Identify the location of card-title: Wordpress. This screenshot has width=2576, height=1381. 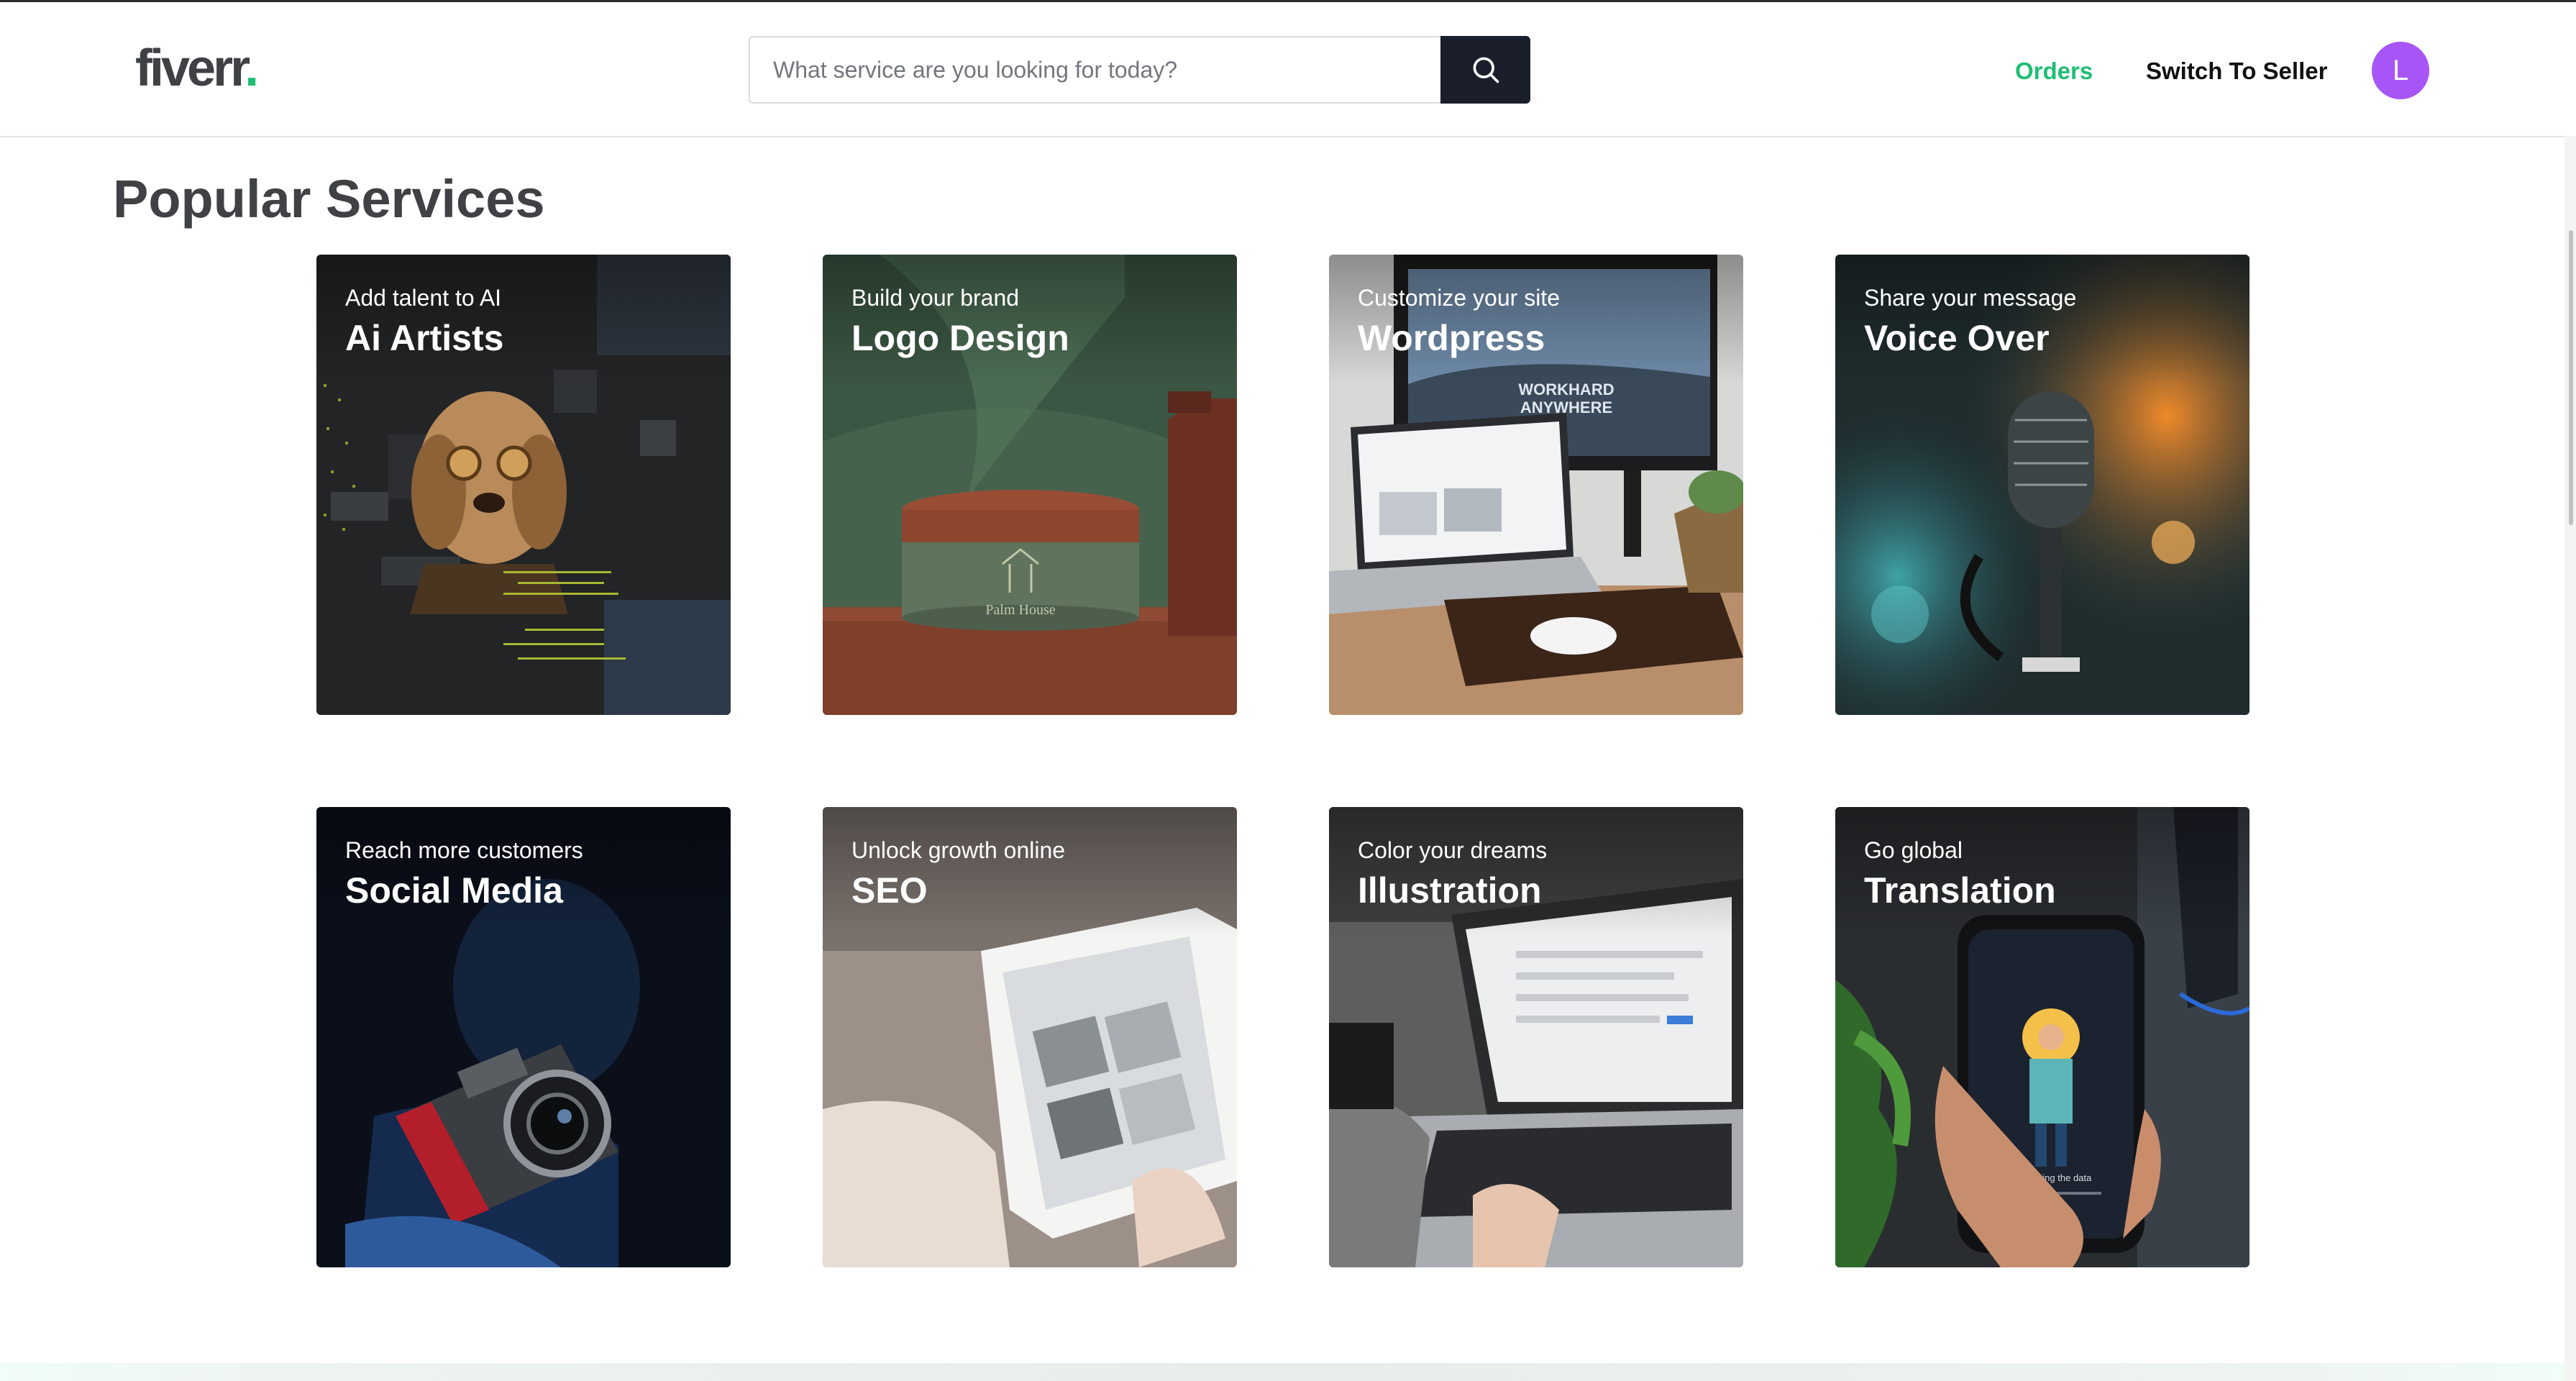
(1451, 338).